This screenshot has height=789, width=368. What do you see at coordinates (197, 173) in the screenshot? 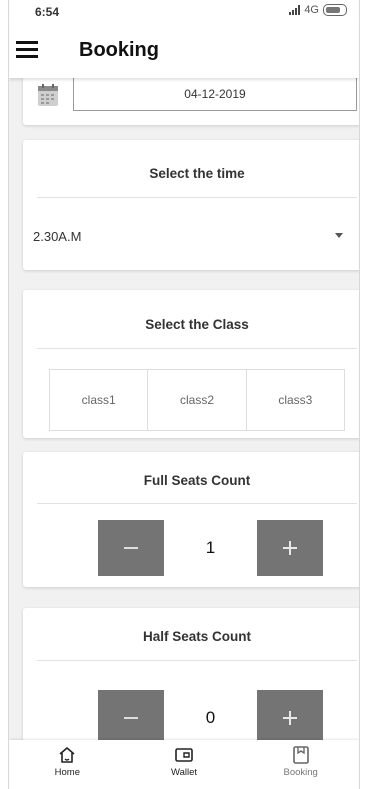
I see `time-card-title: Select the time` at bounding box center [197, 173].